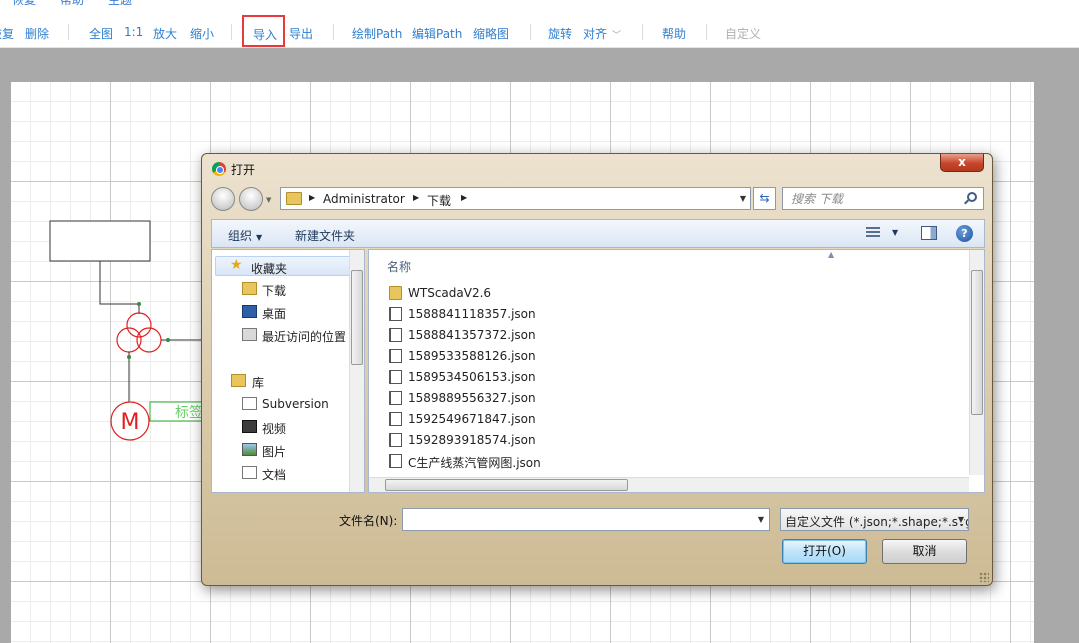 The image size is (1079, 643). I want to click on help-button: 帮助, so click(674, 33).